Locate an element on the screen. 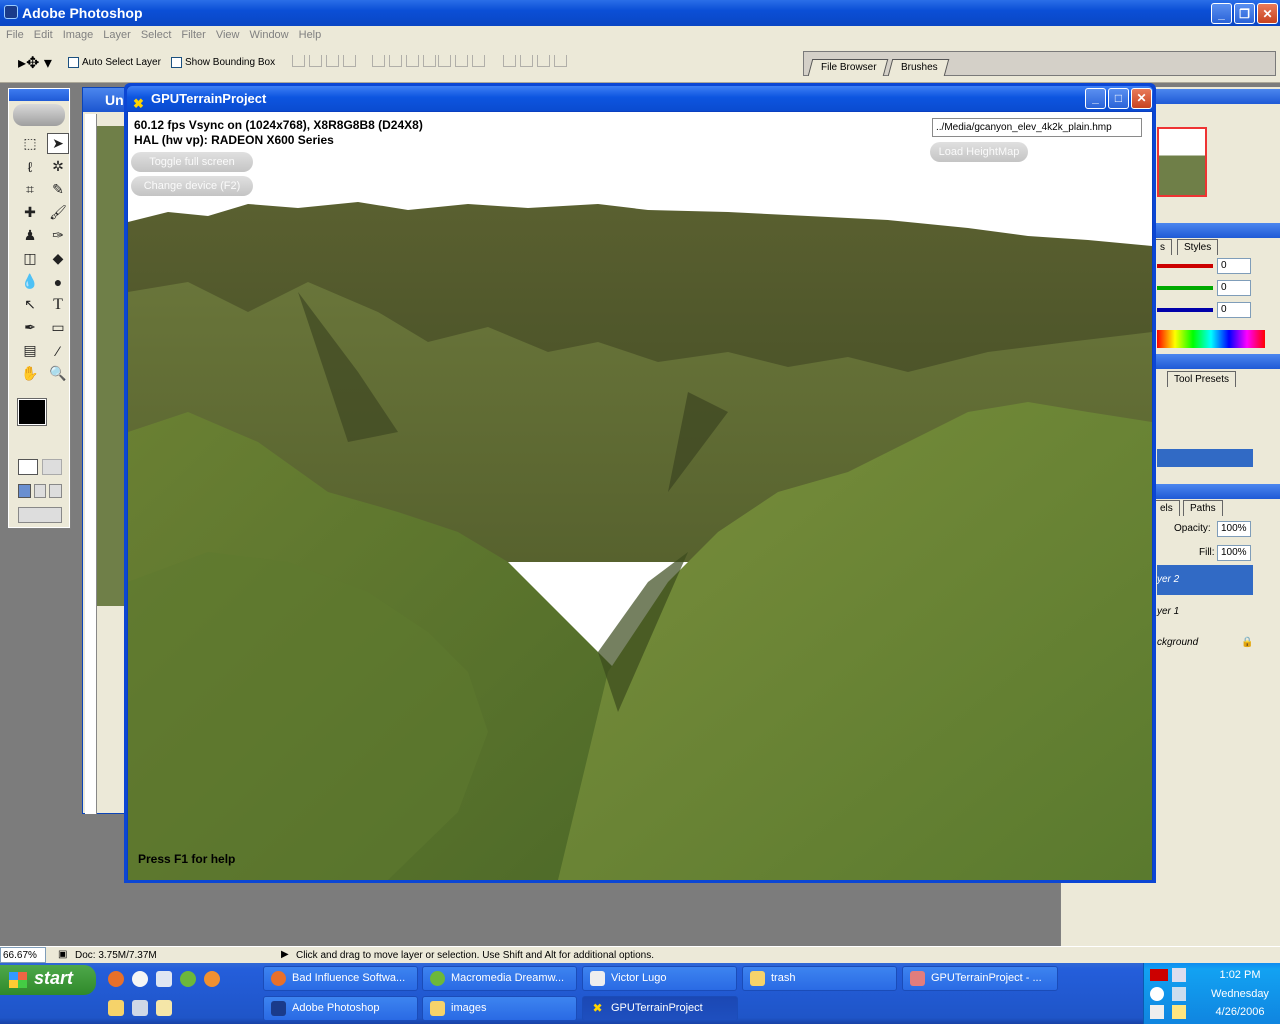  show-bounding-box-checkbox: Show Bounding Box is located at coordinates (223, 62).